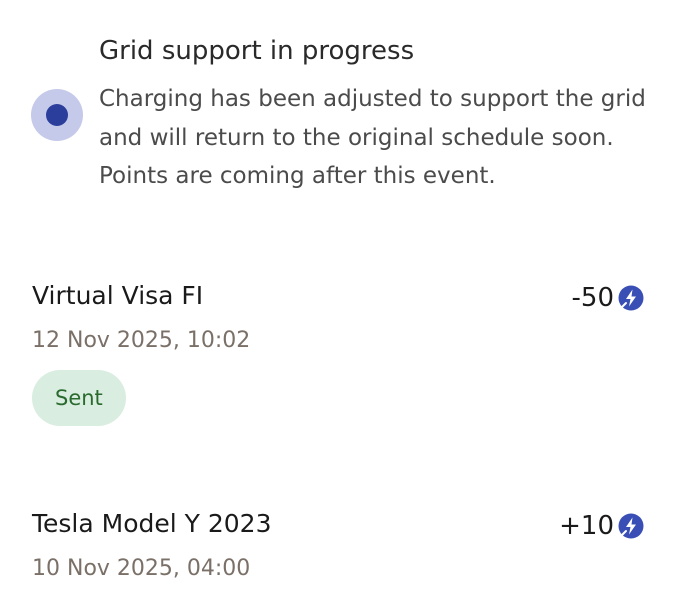  I want to click on points-value: -50, so click(592, 298).